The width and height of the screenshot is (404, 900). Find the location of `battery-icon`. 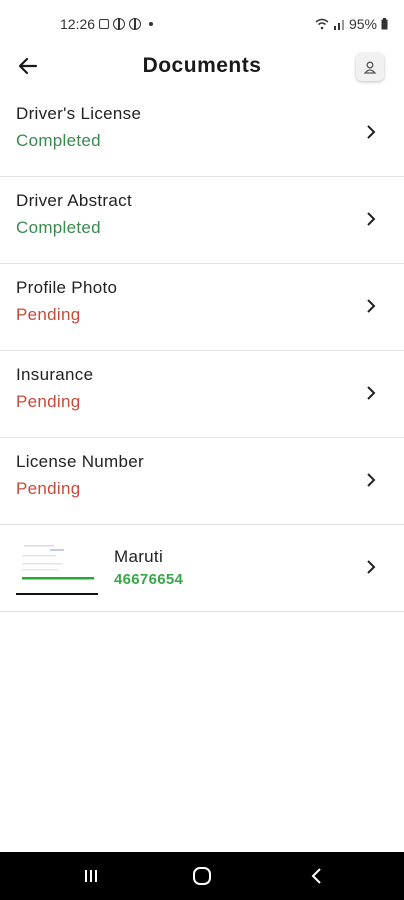

battery-icon is located at coordinates (384, 24).